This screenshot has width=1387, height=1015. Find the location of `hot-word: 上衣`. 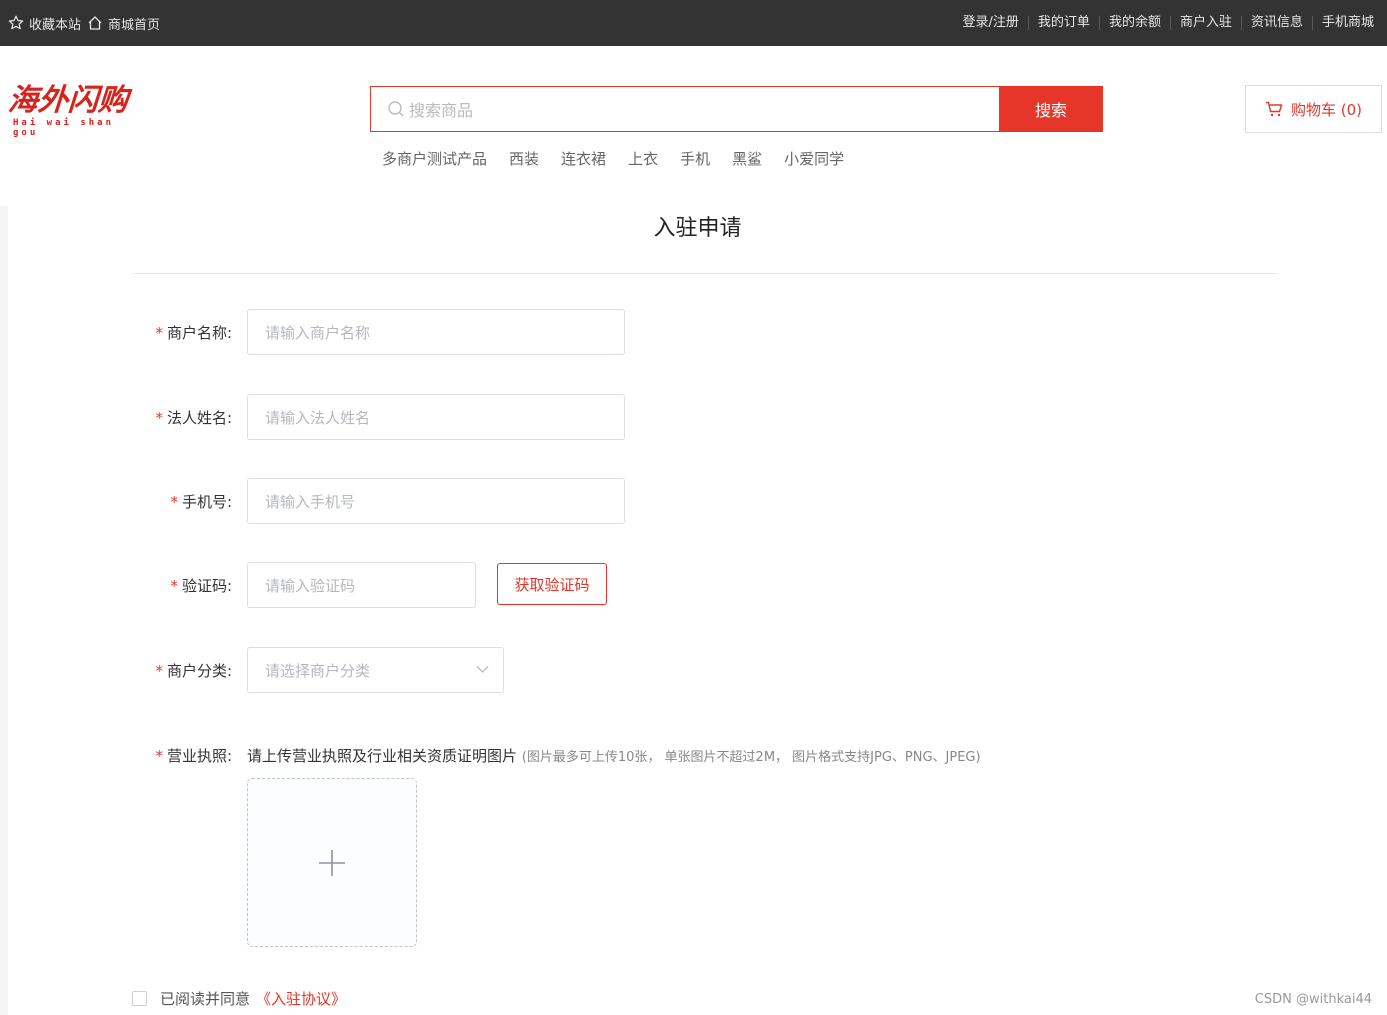

hot-word: 上衣 is located at coordinates (643, 158).